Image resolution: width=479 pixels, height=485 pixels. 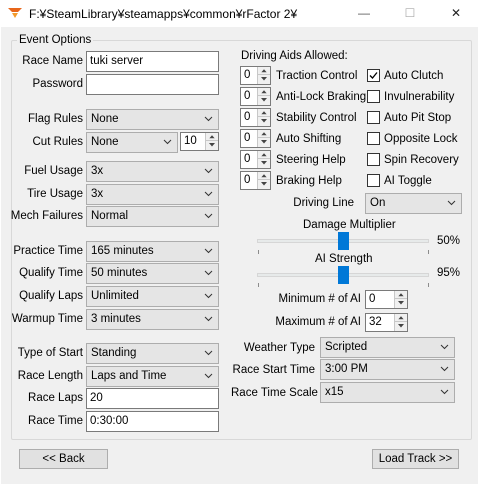 What do you see at coordinates (255, 138) in the screenshot?
I see `aid-spinner-3: 0` at bounding box center [255, 138].